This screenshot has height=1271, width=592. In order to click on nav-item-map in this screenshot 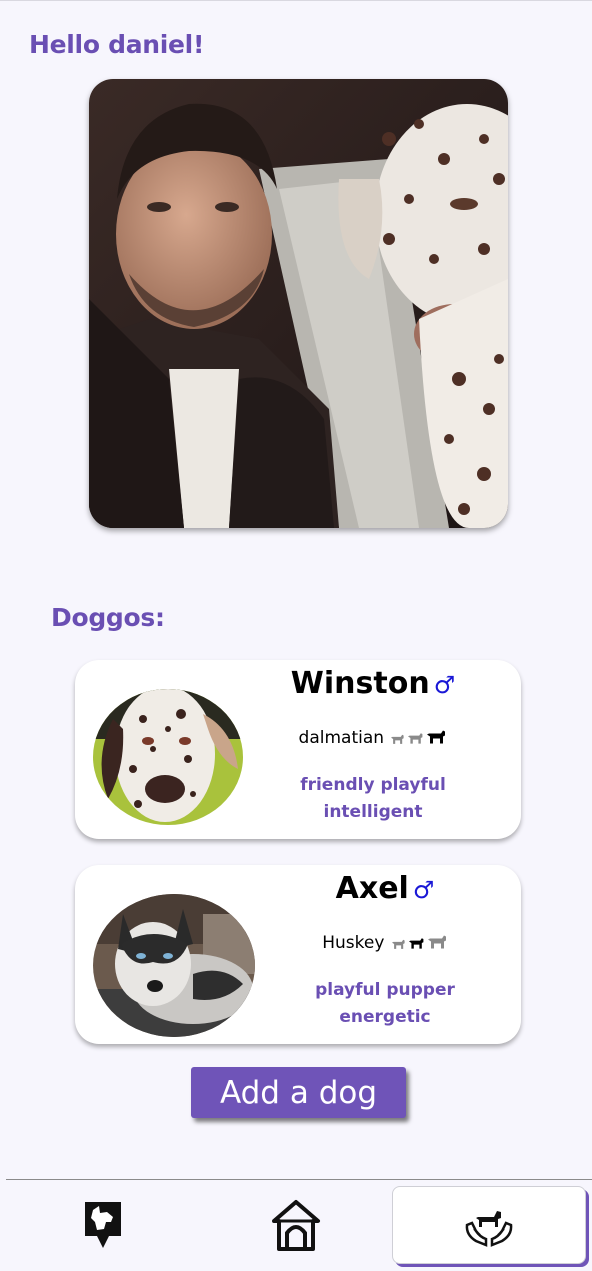, I will do `click(102, 1225)`.